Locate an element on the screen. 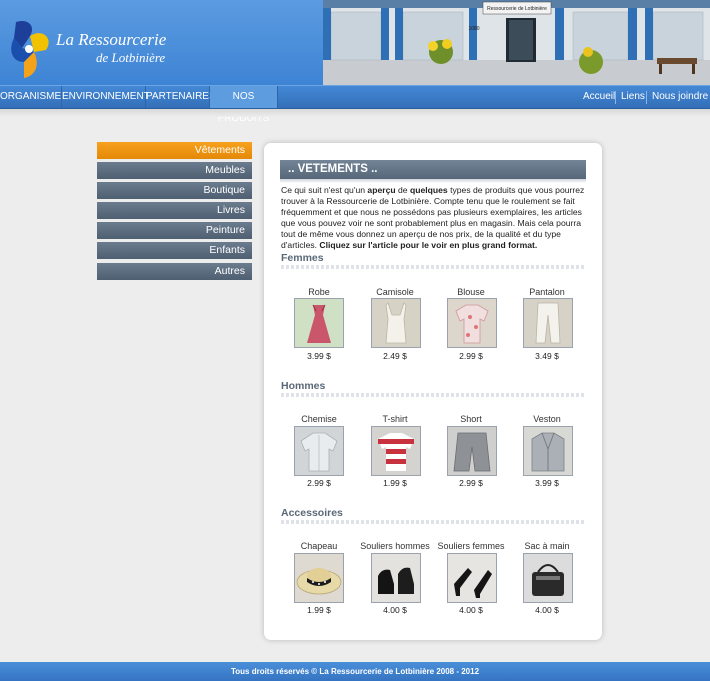  product-name: Robe is located at coordinates (319, 292).